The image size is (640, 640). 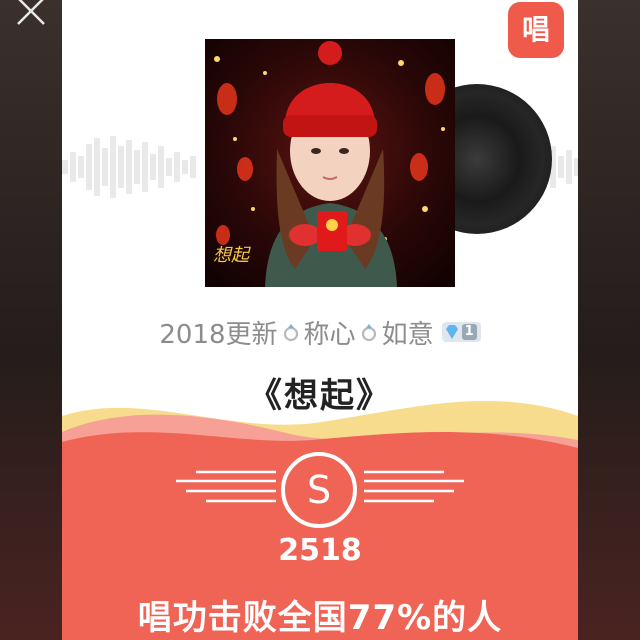 What do you see at coordinates (414, 486) in the screenshot?
I see `grade-decor-right` at bounding box center [414, 486].